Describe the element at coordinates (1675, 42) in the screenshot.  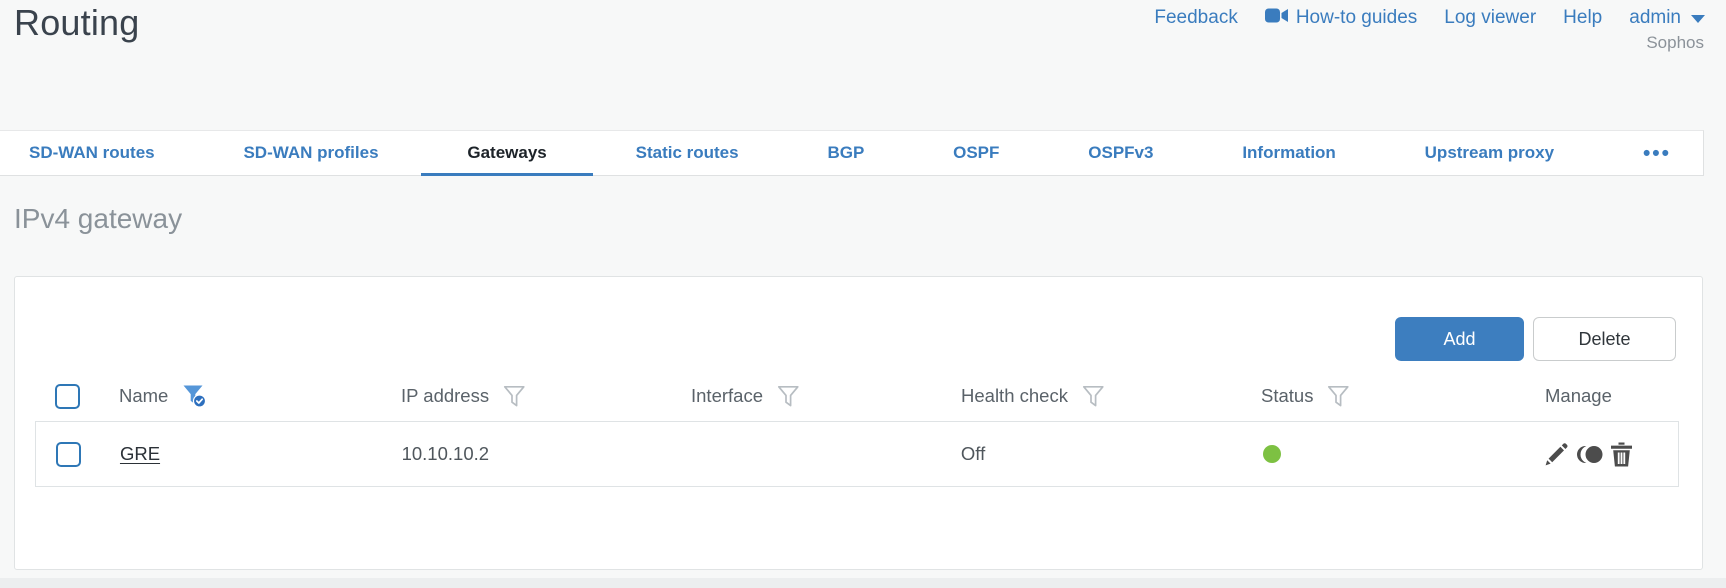
I see `brand-label: Sophos` at that location.